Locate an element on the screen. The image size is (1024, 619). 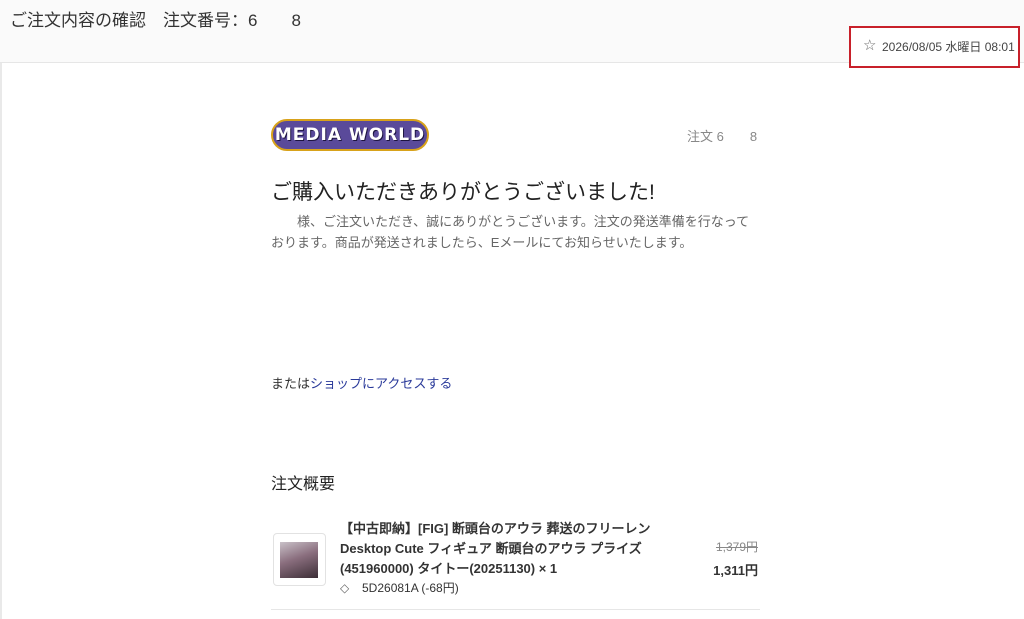
star-icon: ☆ is located at coordinates (869, 45).